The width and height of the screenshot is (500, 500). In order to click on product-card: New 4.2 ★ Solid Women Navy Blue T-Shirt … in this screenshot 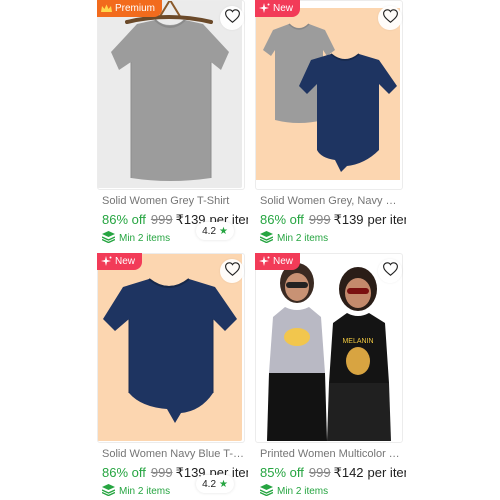, I will do `click(172, 376)`.